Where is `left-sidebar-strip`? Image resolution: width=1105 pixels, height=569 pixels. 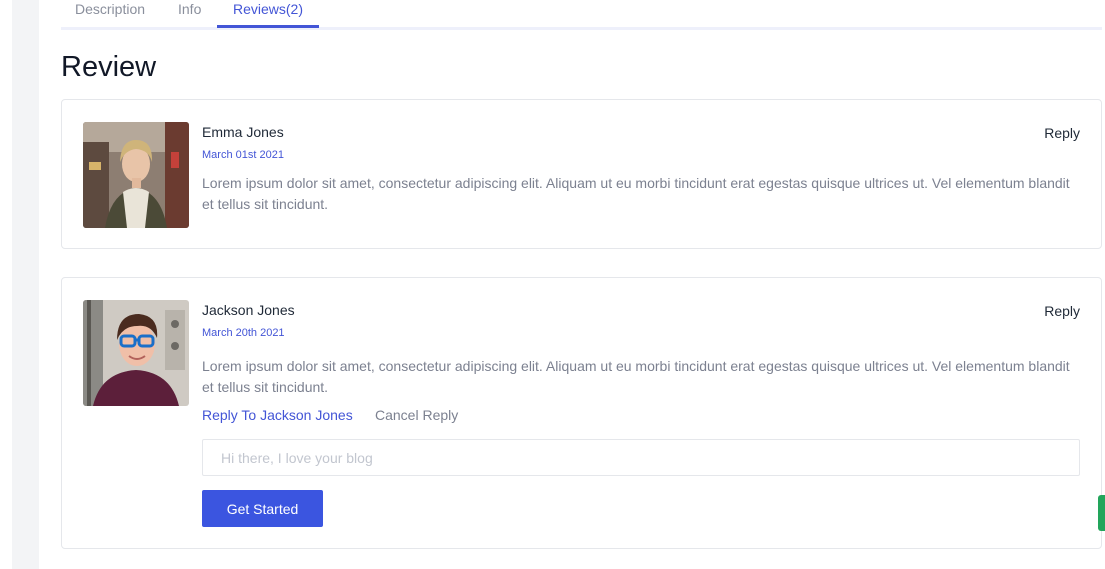 left-sidebar-strip is located at coordinates (25, 284).